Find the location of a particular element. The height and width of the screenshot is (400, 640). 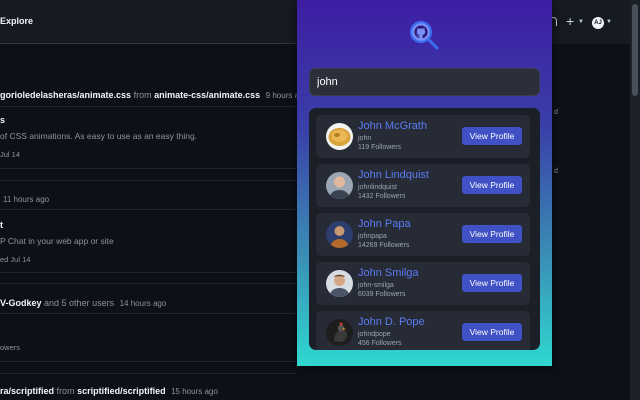

feed-item-title: V-Godkey and 5 other users 14 hours ago is located at coordinates (83, 303).